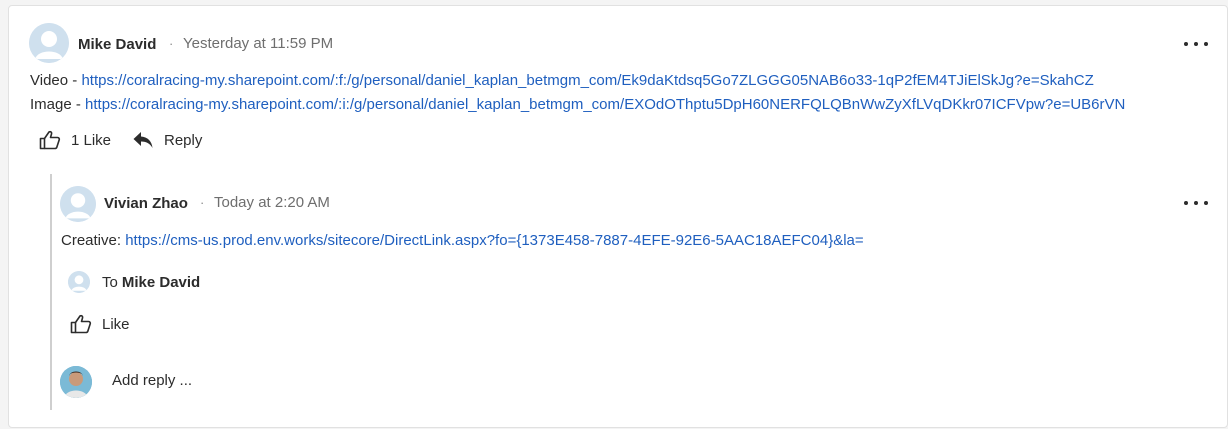 Image resolution: width=1228 pixels, height=429 pixels. What do you see at coordinates (91, 140) in the screenshot?
I see `like-count-label: 1 Like` at bounding box center [91, 140].